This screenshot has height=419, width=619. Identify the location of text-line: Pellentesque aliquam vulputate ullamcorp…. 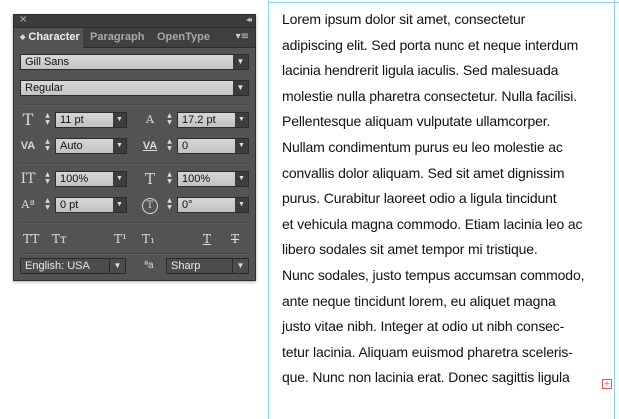
(416, 121).